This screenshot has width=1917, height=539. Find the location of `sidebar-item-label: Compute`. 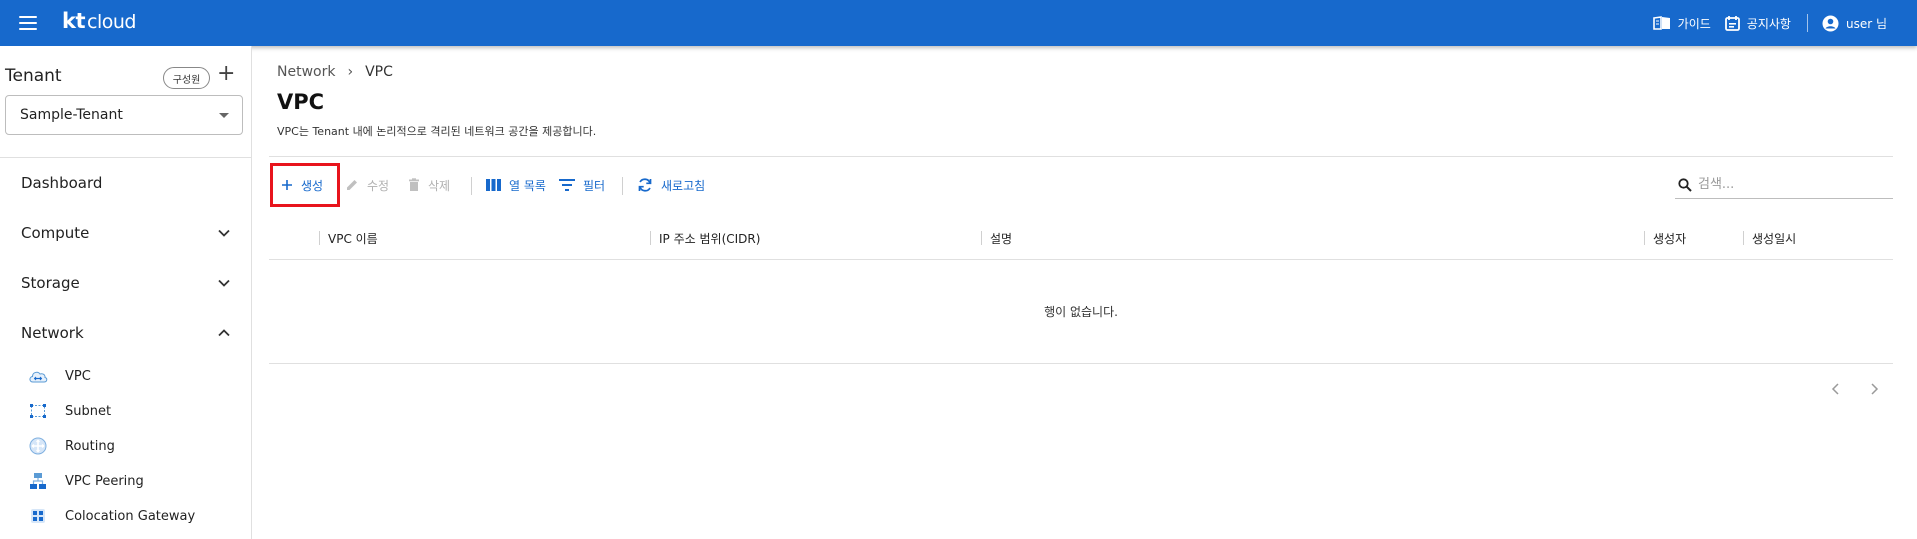

sidebar-item-label: Compute is located at coordinates (55, 233).